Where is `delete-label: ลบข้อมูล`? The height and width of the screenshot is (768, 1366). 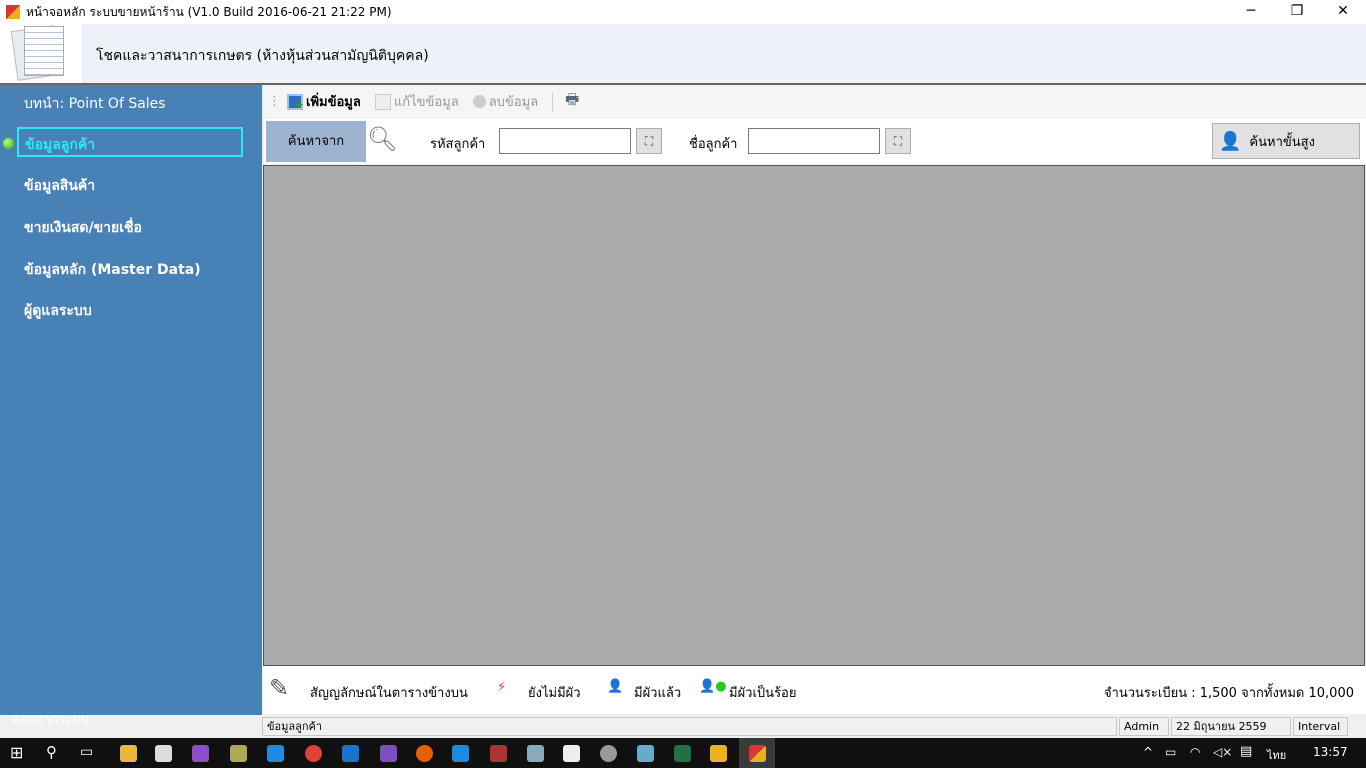 delete-label: ลบข้อมูล is located at coordinates (513, 102).